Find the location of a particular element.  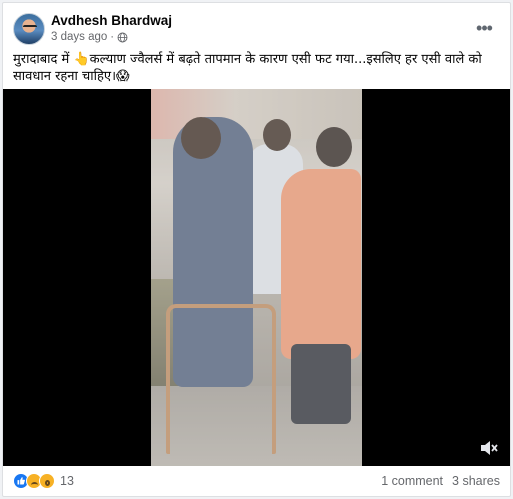

reaction-count: 13 is located at coordinates (67, 481).